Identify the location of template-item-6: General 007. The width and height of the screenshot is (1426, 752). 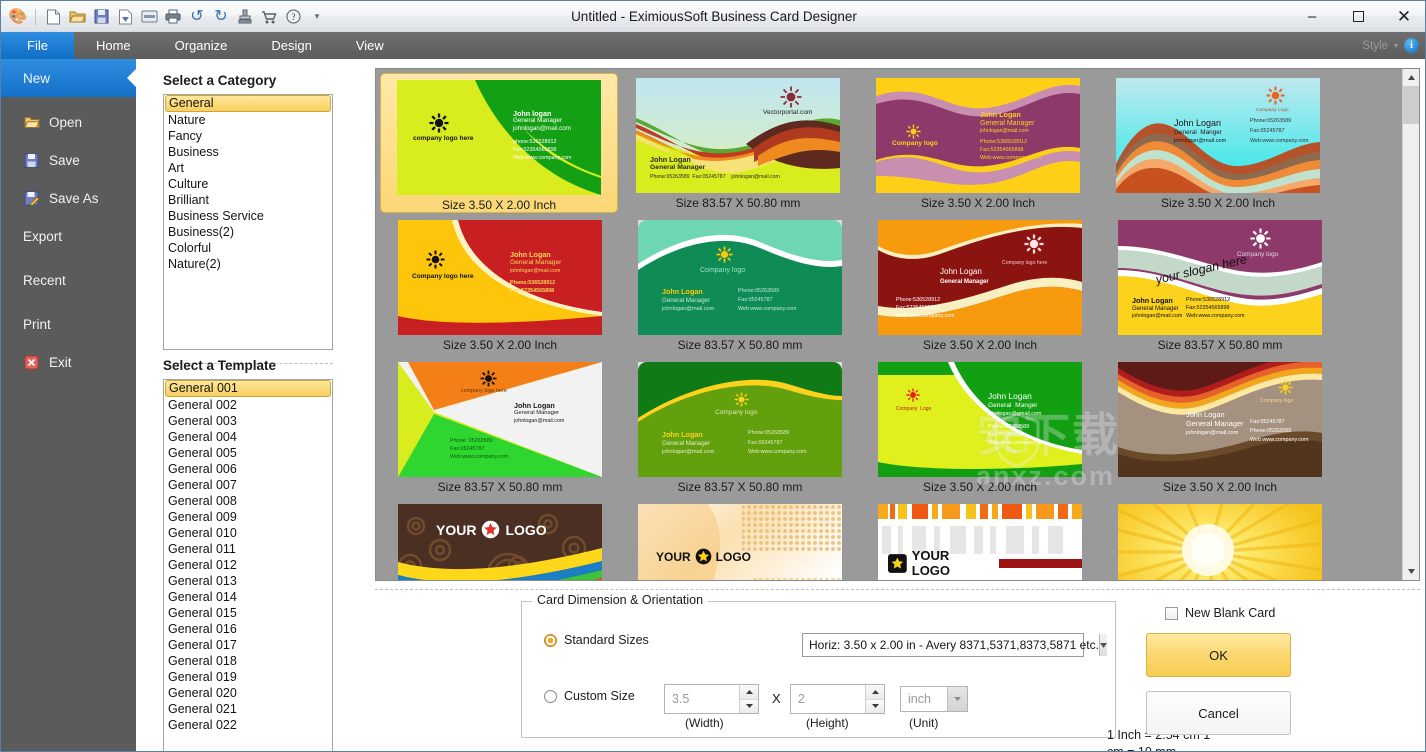
(248, 485).